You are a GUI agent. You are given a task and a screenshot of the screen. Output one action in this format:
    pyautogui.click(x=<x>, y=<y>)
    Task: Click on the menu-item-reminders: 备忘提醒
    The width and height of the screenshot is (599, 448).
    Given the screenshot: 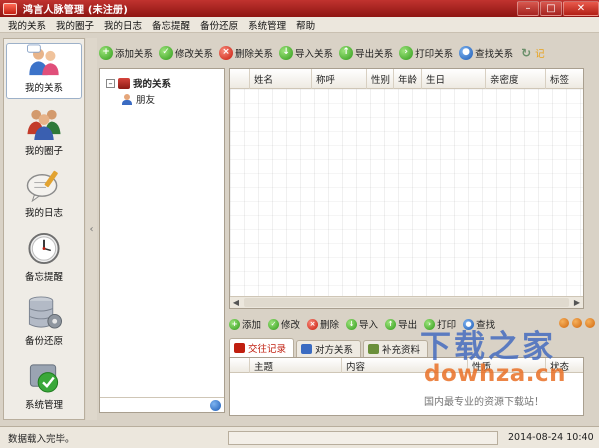 What is the action you would take?
    pyautogui.click(x=172, y=25)
    